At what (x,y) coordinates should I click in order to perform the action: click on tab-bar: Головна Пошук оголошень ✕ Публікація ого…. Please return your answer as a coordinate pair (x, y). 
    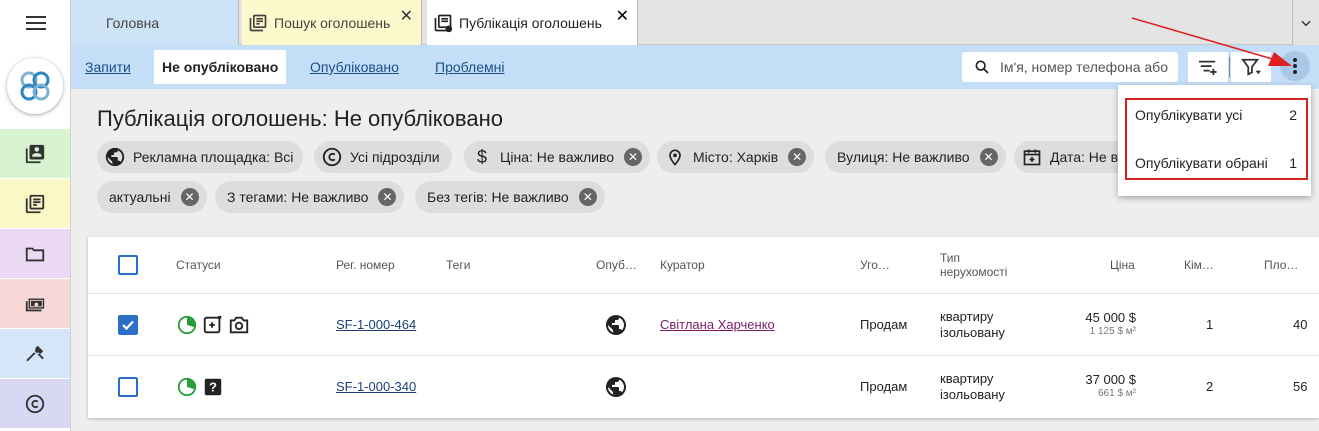
    Looking at the image, I should click on (695, 23).